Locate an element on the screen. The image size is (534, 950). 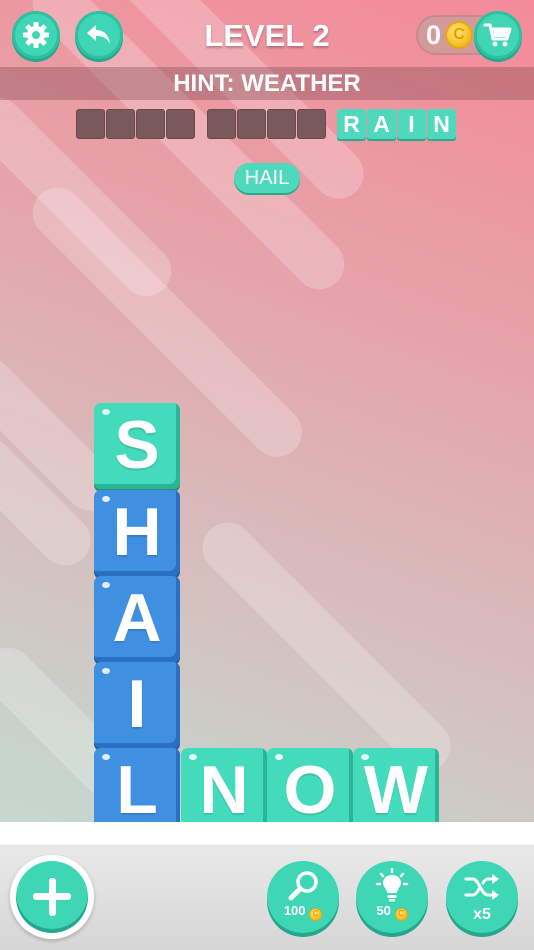
shuffle-button: x5 is located at coordinates (482, 897).